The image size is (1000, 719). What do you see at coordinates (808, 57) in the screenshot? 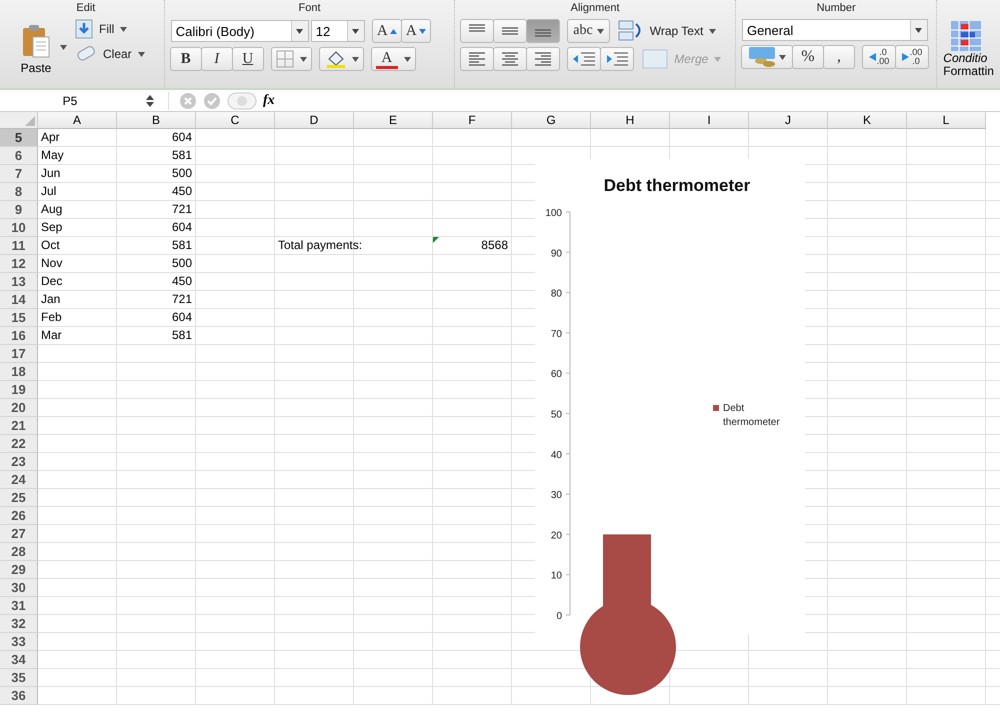
I see `percent-style-button: %` at bounding box center [808, 57].